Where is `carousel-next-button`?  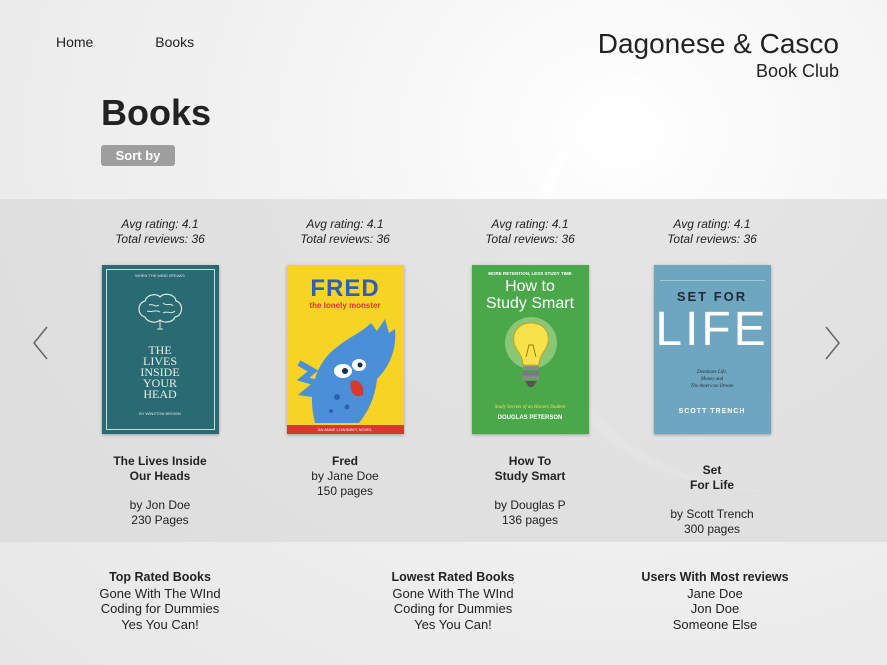
carousel-next-button is located at coordinates (832, 343).